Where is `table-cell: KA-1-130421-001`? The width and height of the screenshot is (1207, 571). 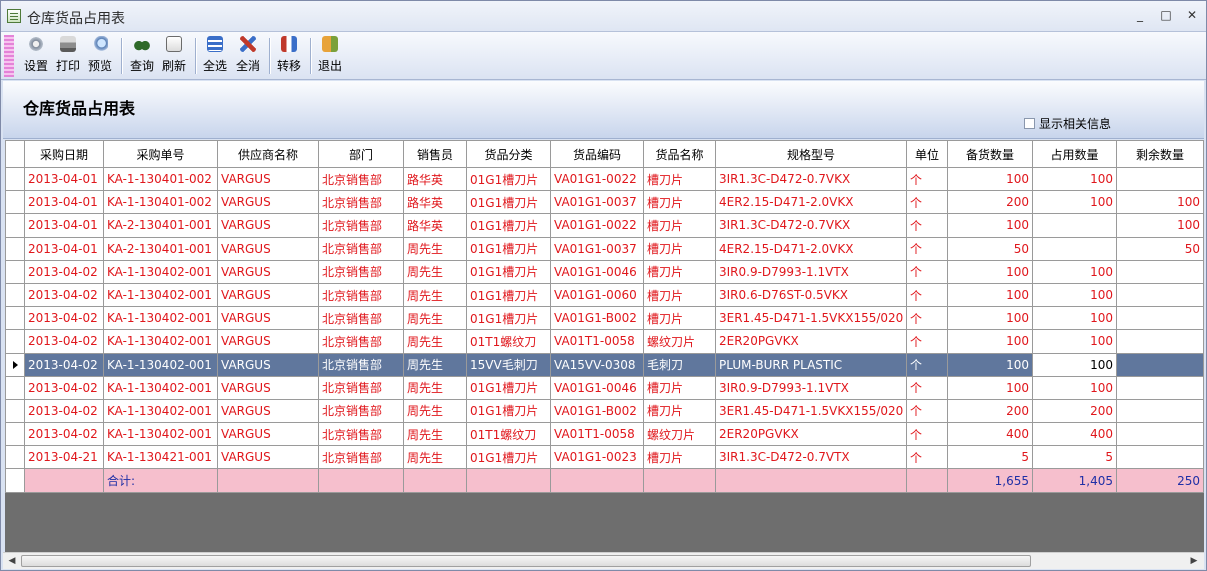 table-cell: KA-1-130421-001 is located at coordinates (160, 457).